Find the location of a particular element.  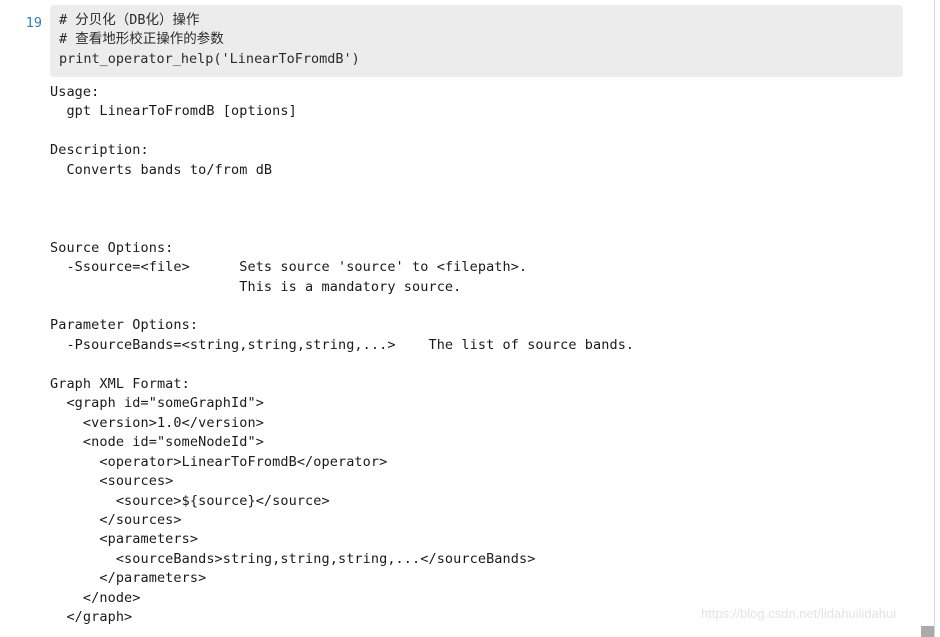

vertical-scrollbar-track is located at coordinates (937, 318).